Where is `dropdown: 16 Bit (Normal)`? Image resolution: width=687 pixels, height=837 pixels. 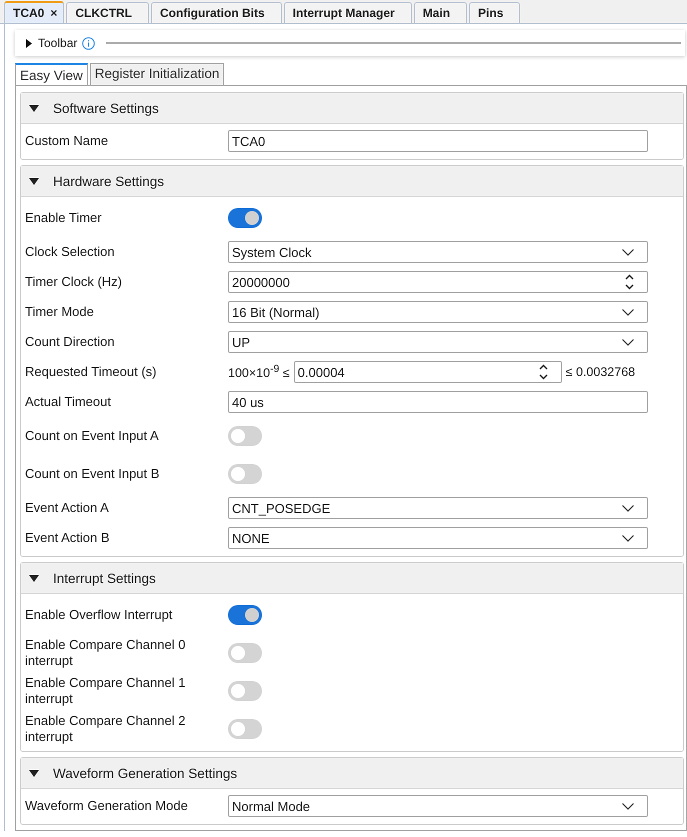
dropdown: 16 Bit (Normal) is located at coordinates (438, 312).